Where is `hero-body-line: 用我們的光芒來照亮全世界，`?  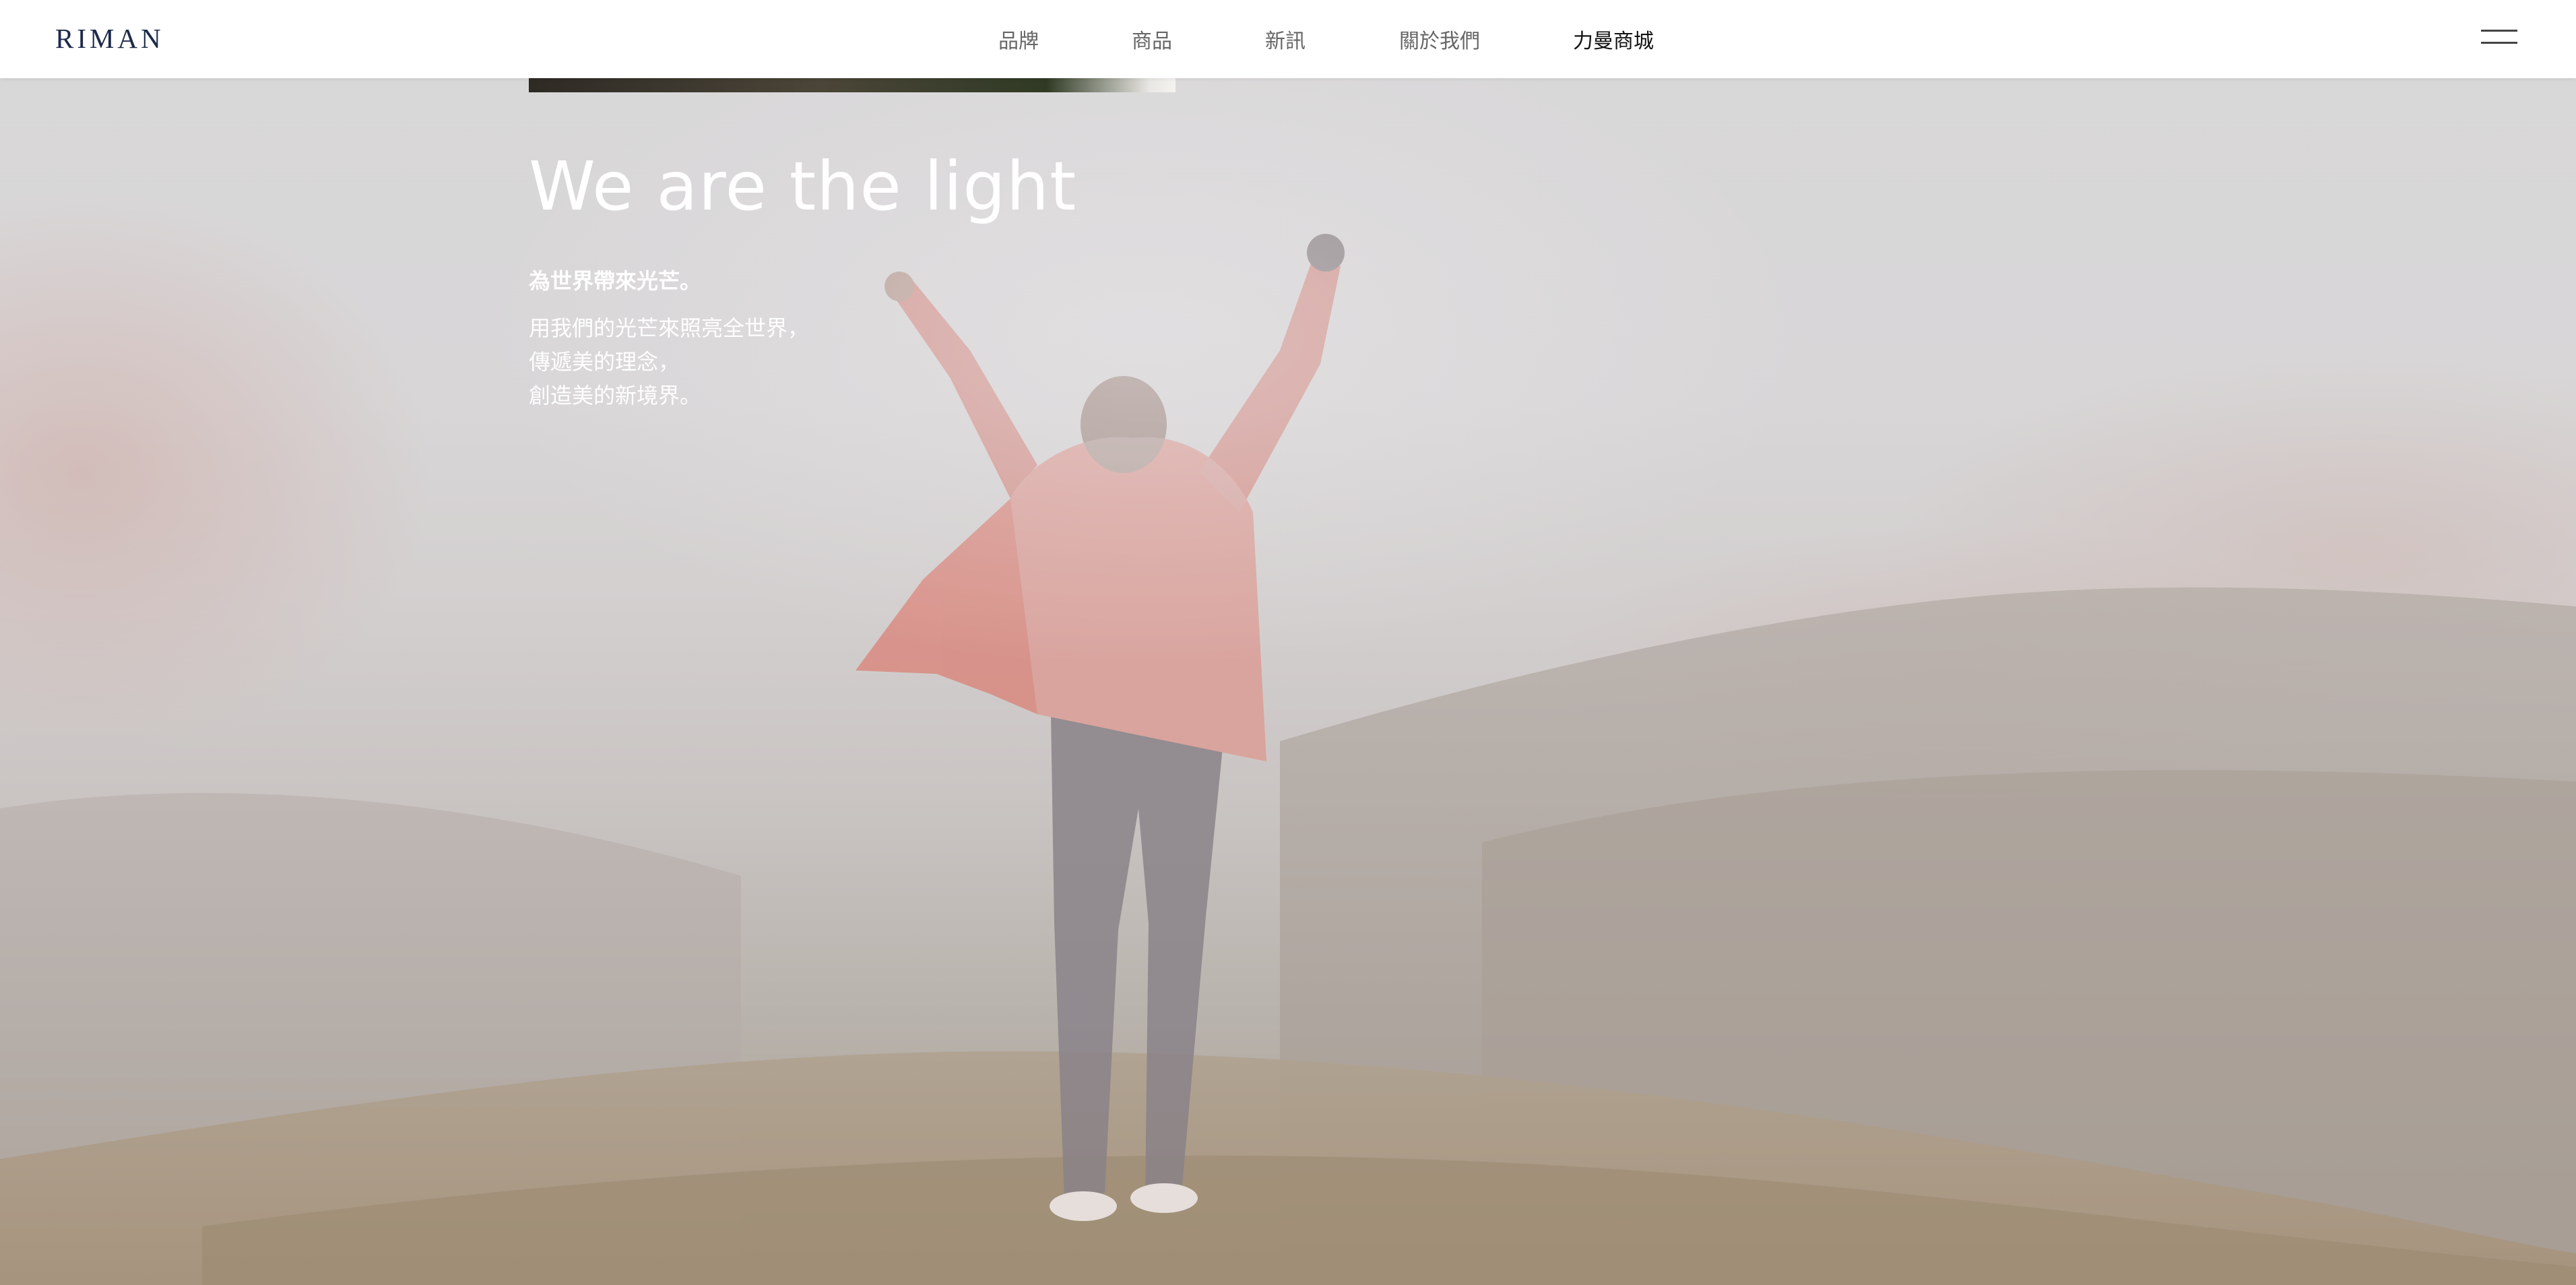 hero-body-line: 用我們的光芒來照亮全世界， is located at coordinates (670, 328).